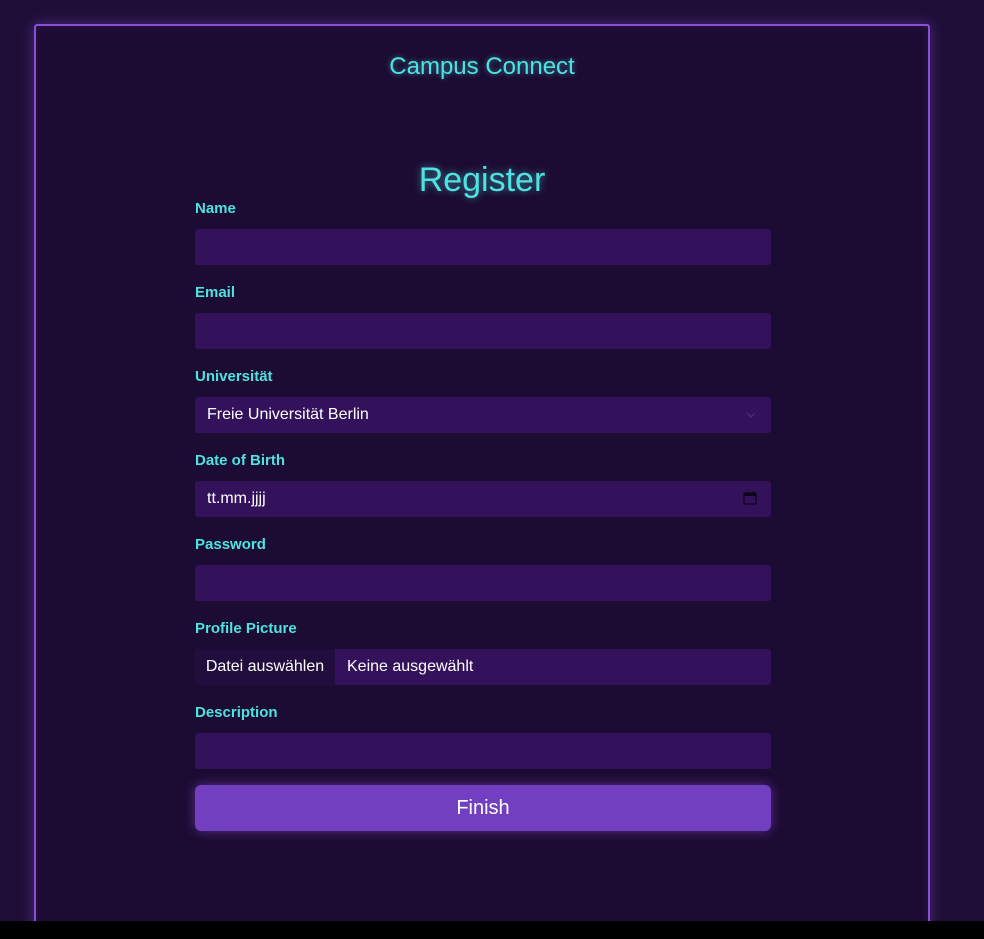  What do you see at coordinates (483, 667) in the screenshot?
I see `profile-picture-input: Datei auswählen Keine ausgewählt` at bounding box center [483, 667].